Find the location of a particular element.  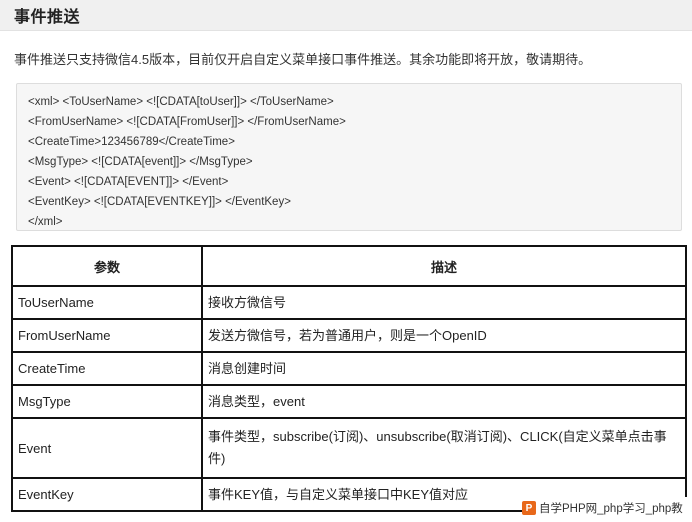

table-row: CreateTime 消息创建时间 is located at coordinates (349, 368).